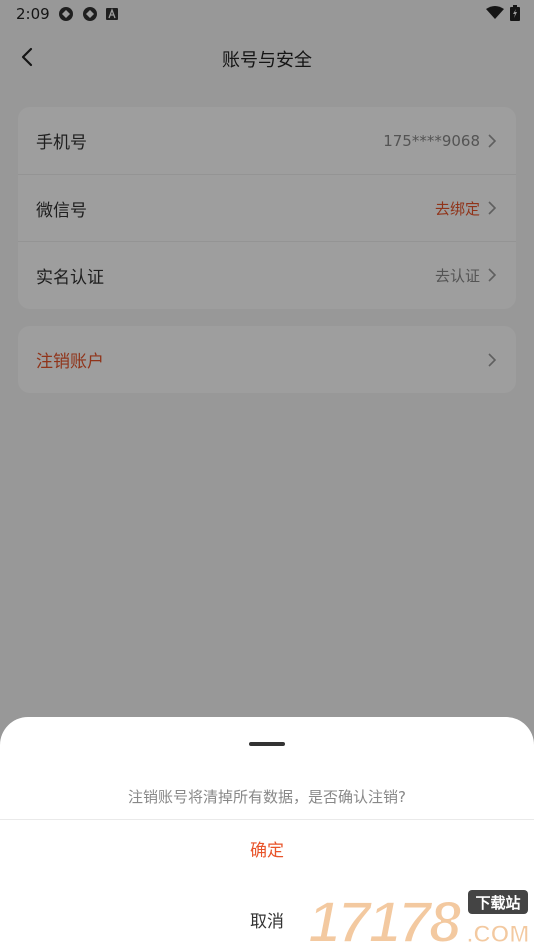 This screenshot has width=534, height=950. What do you see at coordinates (498, 934) in the screenshot?
I see `watermark-domain-text: .COM` at bounding box center [498, 934].